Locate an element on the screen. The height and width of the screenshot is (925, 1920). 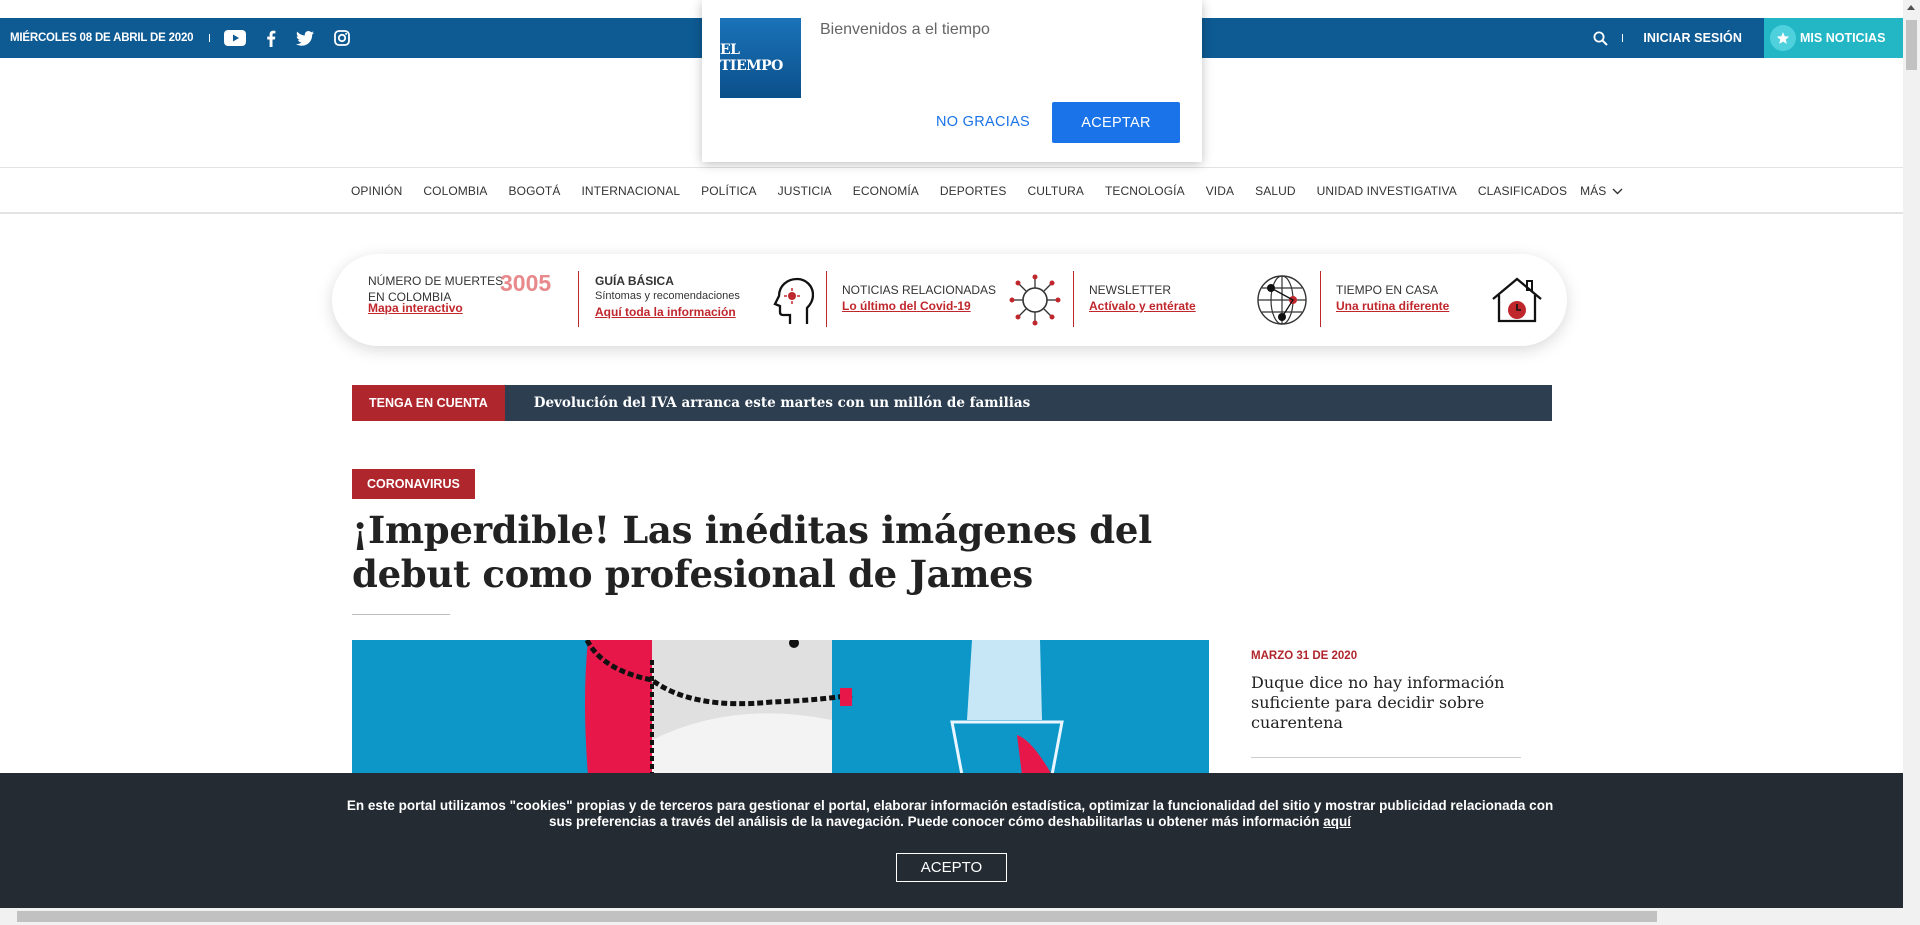
nav-item-clasificados: CLASIFICADOS is located at coordinates (1522, 191).